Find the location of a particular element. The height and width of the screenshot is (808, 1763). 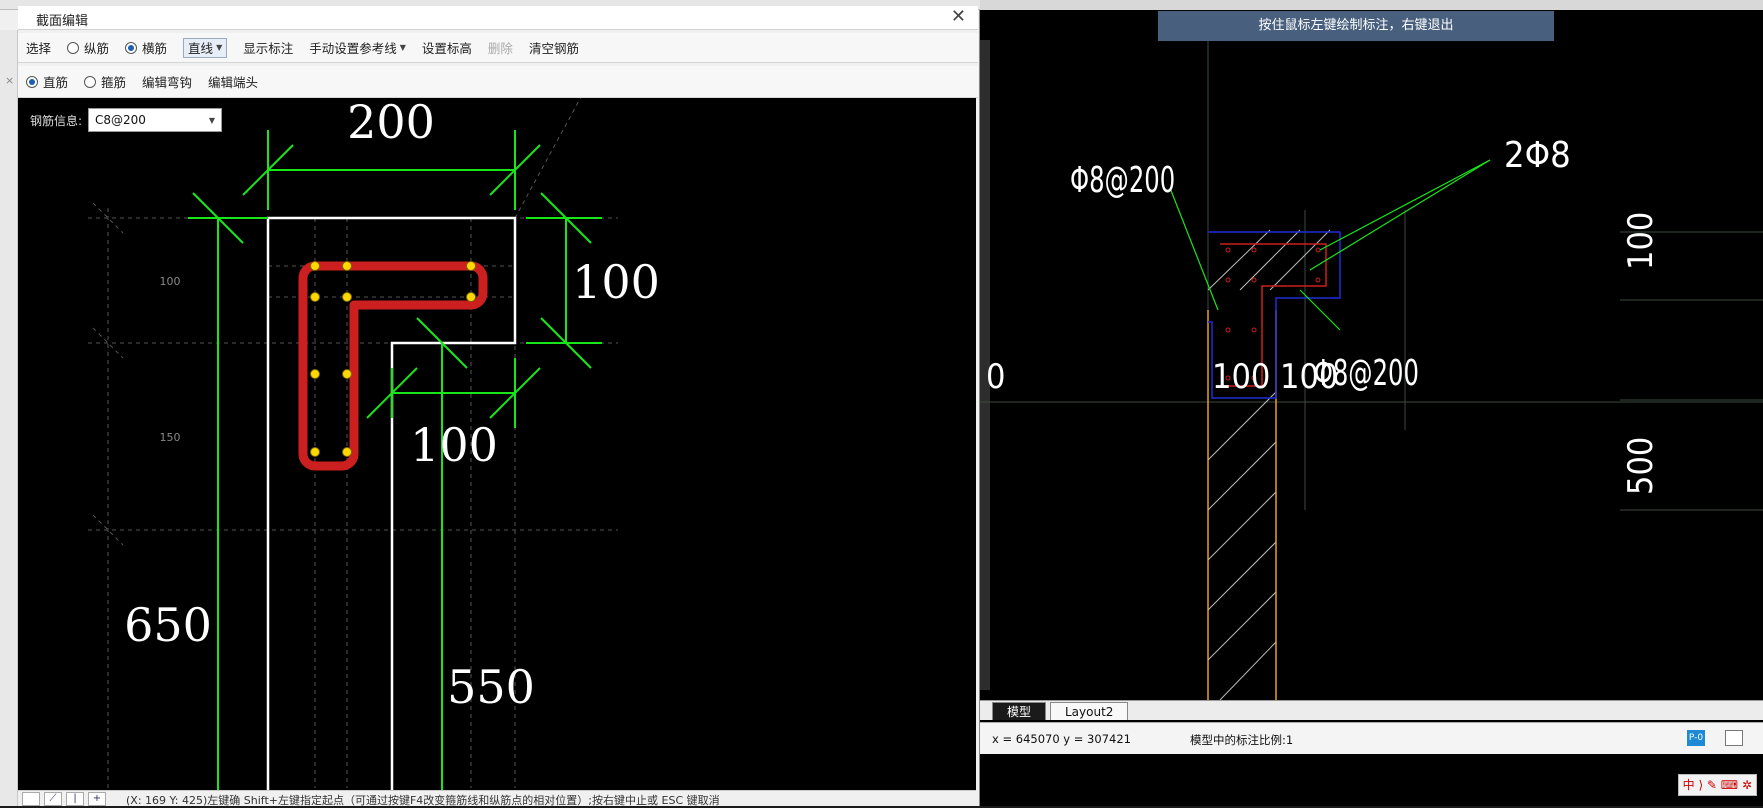

cad-layout-tabs: 模型 Layout2 is located at coordinates (1371, 710).